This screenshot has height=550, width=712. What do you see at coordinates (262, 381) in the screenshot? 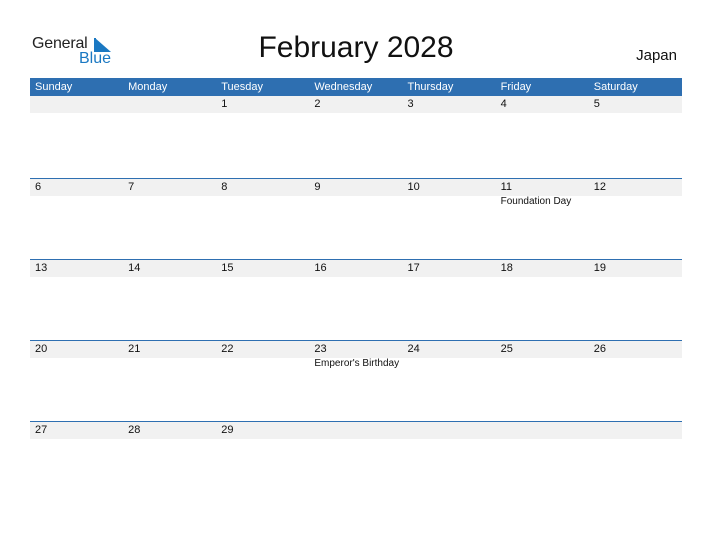
I see `day-cell: 22` at bounding box center [262, 381].